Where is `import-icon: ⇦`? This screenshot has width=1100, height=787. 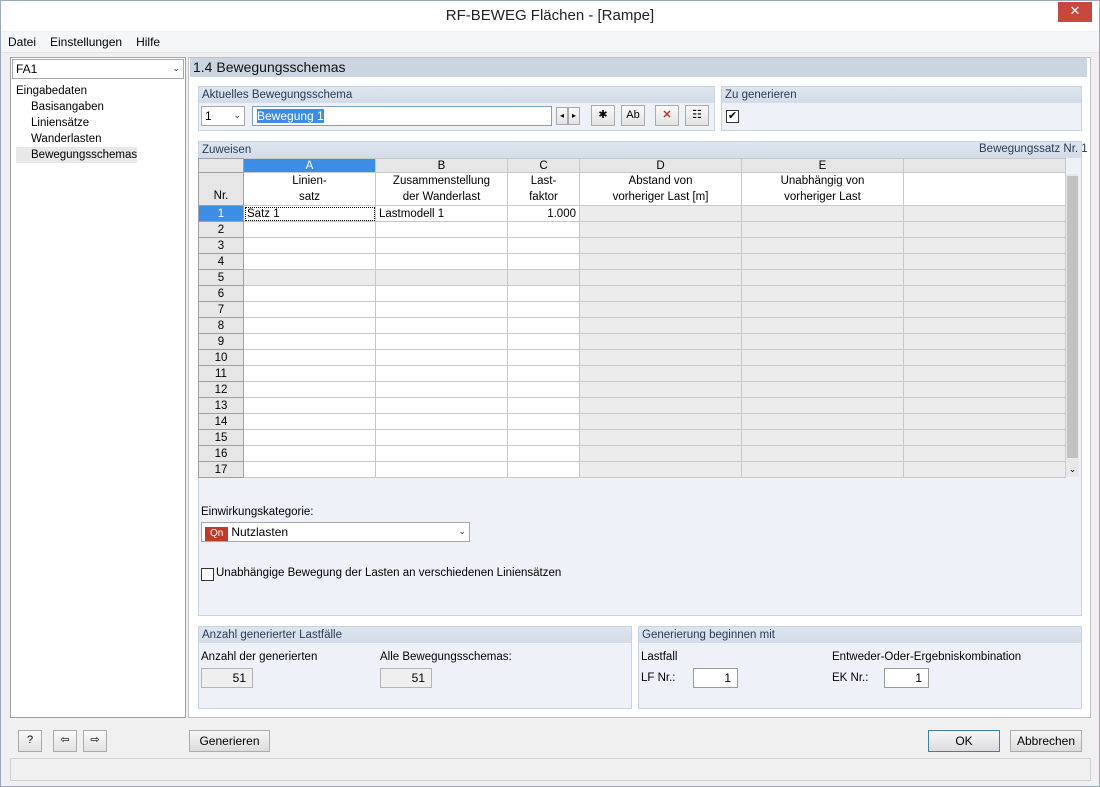 import-icon: ⇦ is located at coordinates (65, 741).